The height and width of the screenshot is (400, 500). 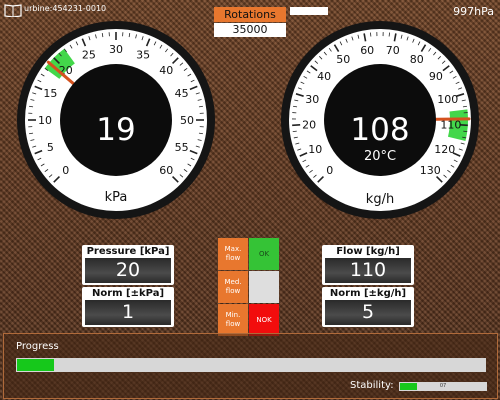 I want to click on gauge-tick-label: 25, so click(x=89, y=54).